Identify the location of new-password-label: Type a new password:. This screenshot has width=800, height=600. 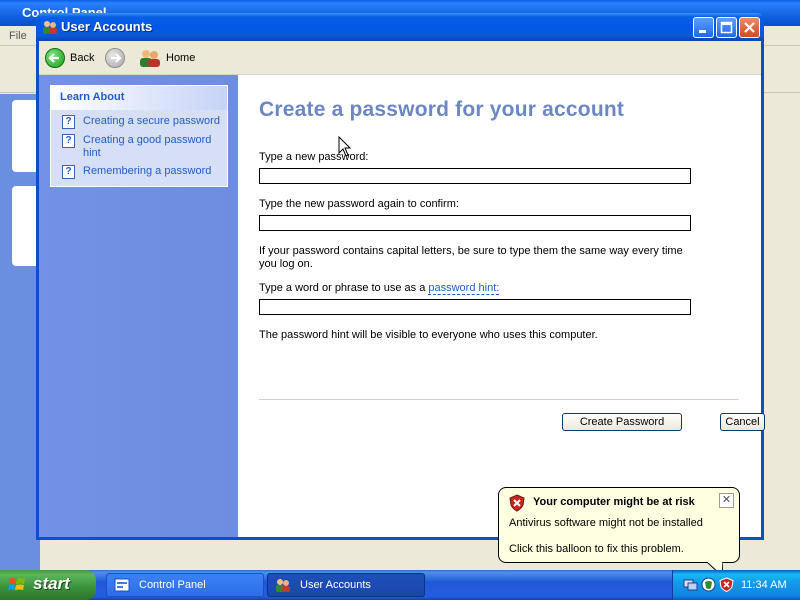
(314, 157).